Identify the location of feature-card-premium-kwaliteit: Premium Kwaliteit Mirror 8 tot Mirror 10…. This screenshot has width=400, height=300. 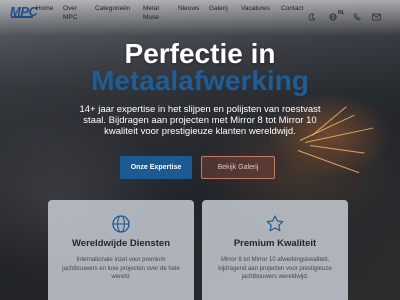
(275, 250).